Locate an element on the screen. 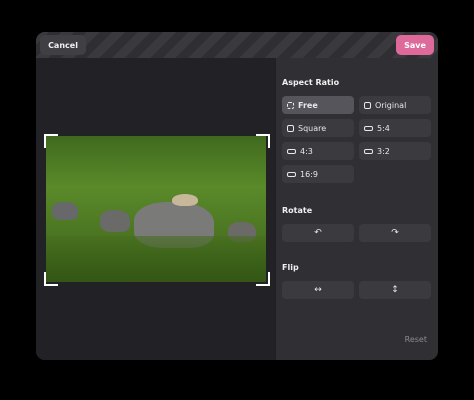 The height and width of the screenshot is (400, 474). flip-vertical-icon: ↕ is located at coordinates (395, 290).